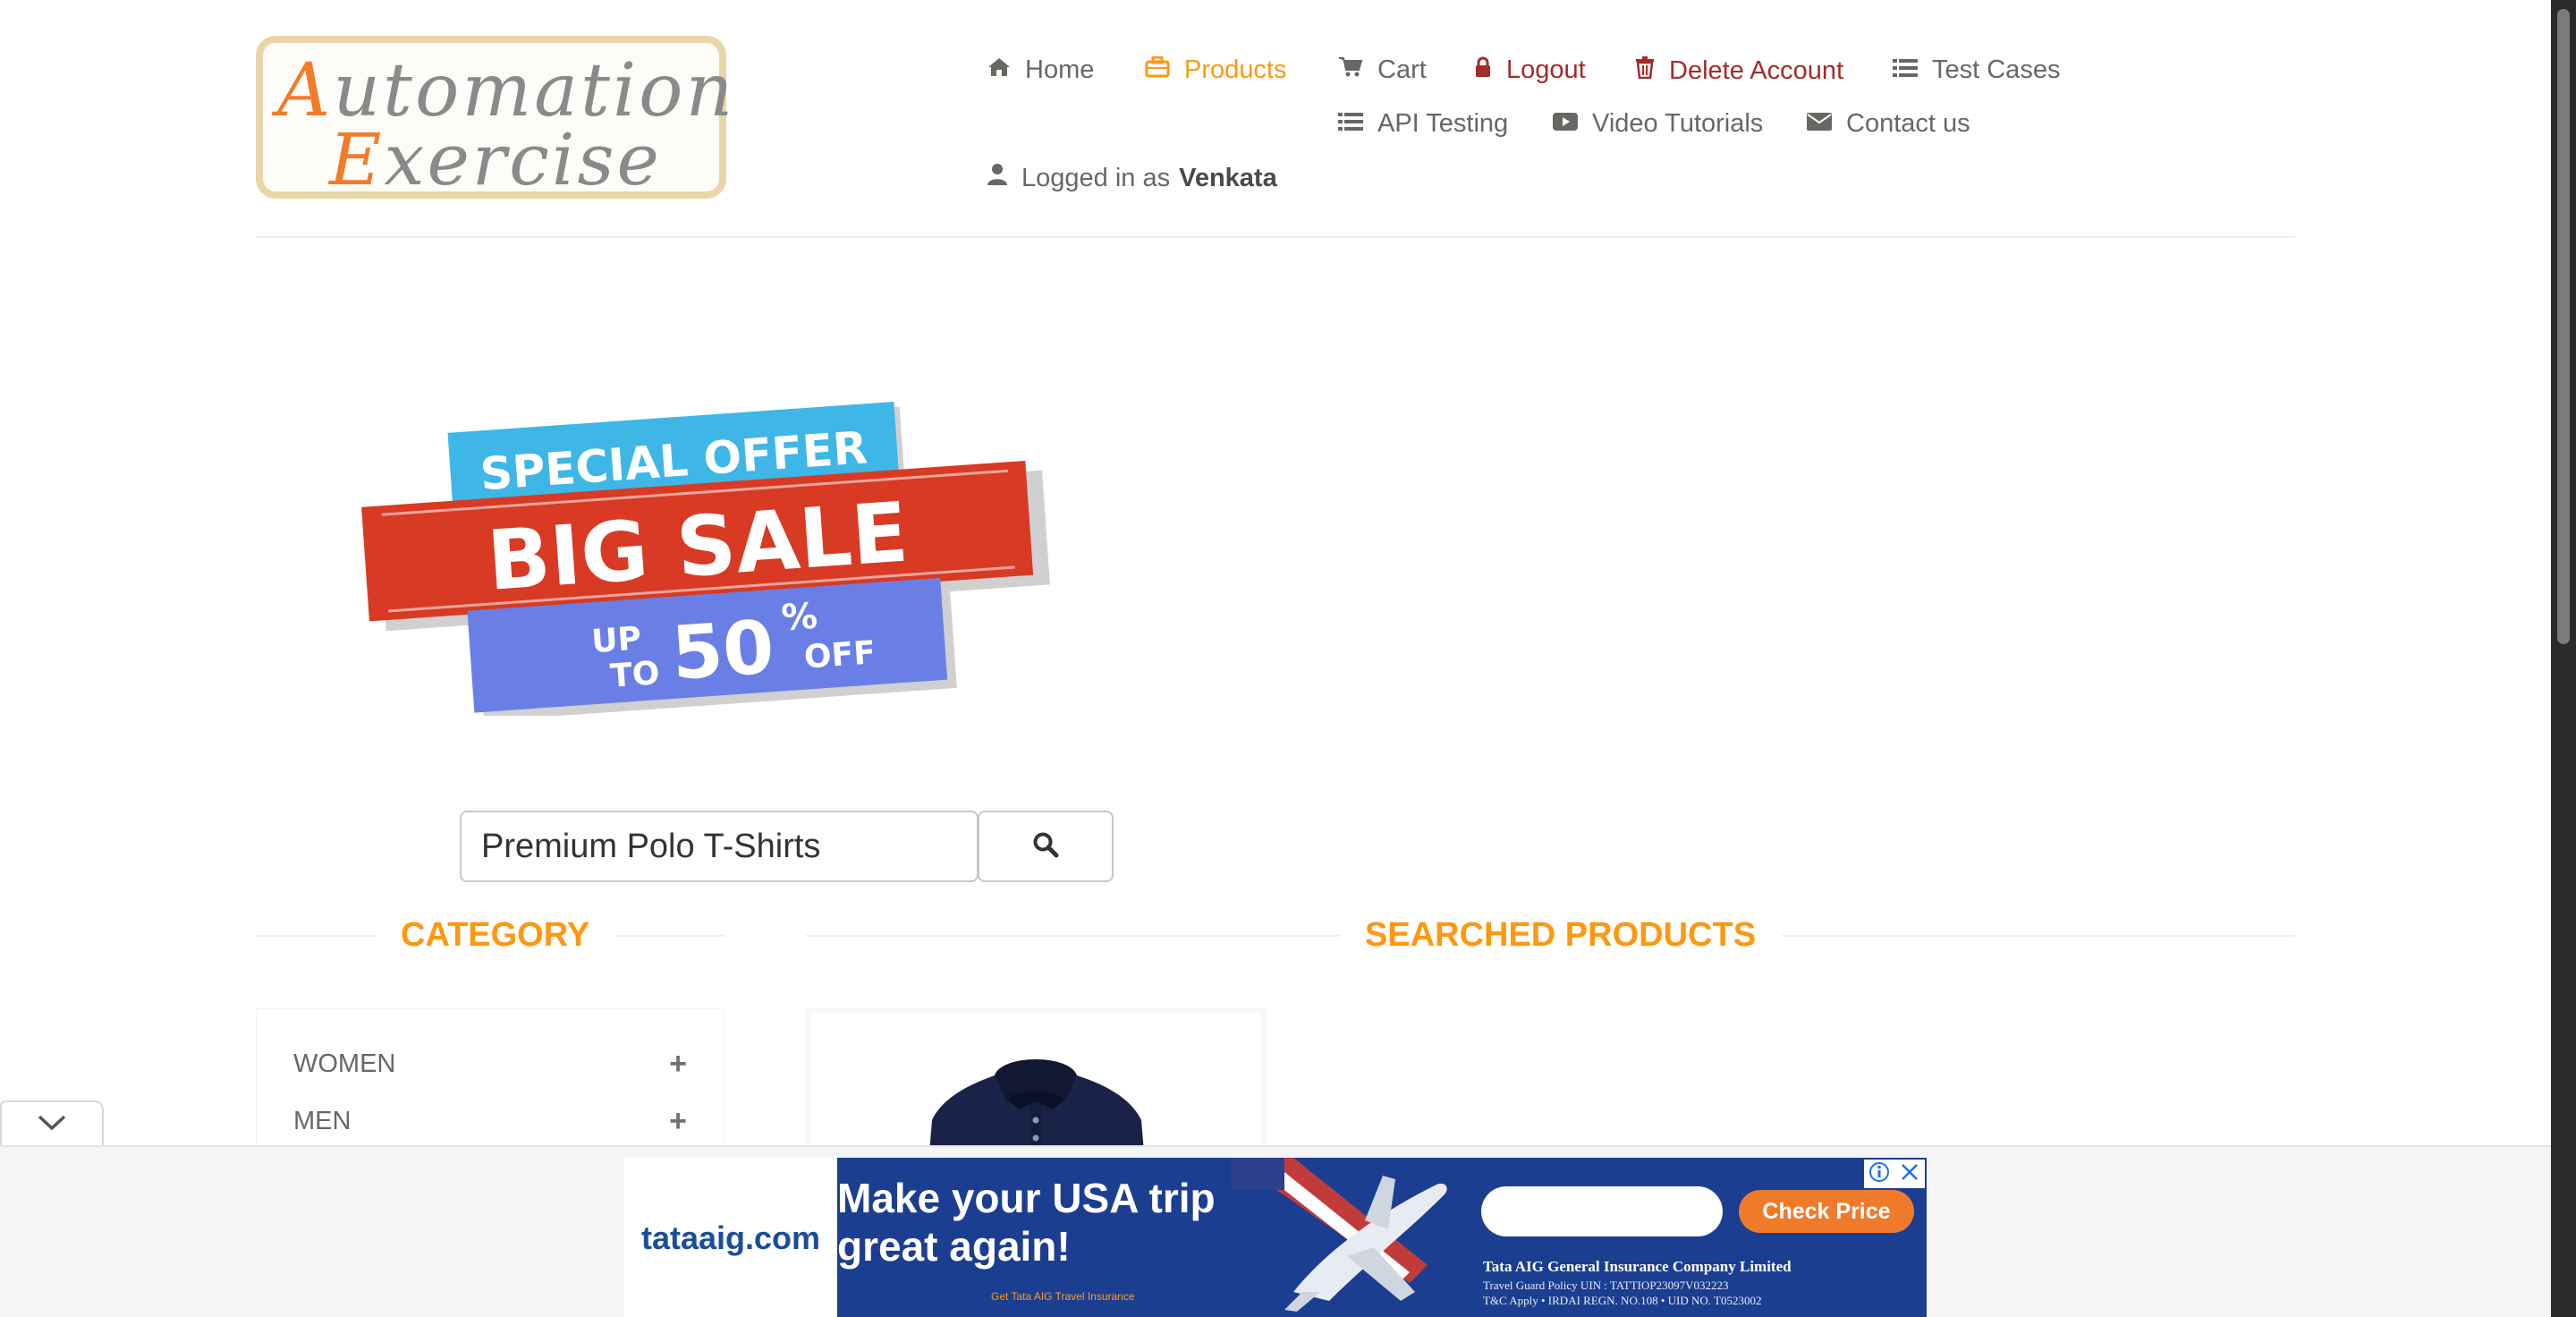  I want to click on info-icon, so click(1879, 1174).